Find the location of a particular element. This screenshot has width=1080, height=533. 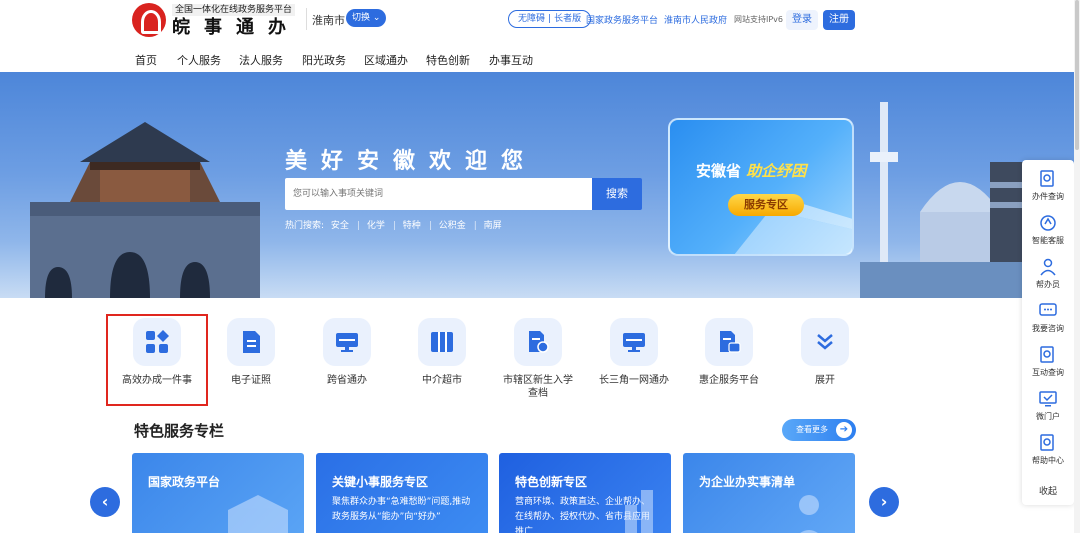

card-title: 关键小事服务专区 is located at coordinates (380, 482).